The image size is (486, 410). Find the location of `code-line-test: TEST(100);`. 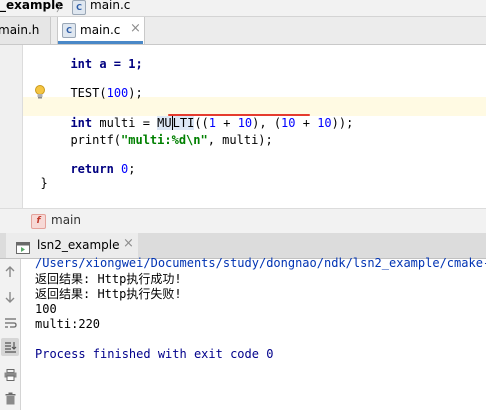

code-line-test: TEST(100); is located at coordinates (106, 93).